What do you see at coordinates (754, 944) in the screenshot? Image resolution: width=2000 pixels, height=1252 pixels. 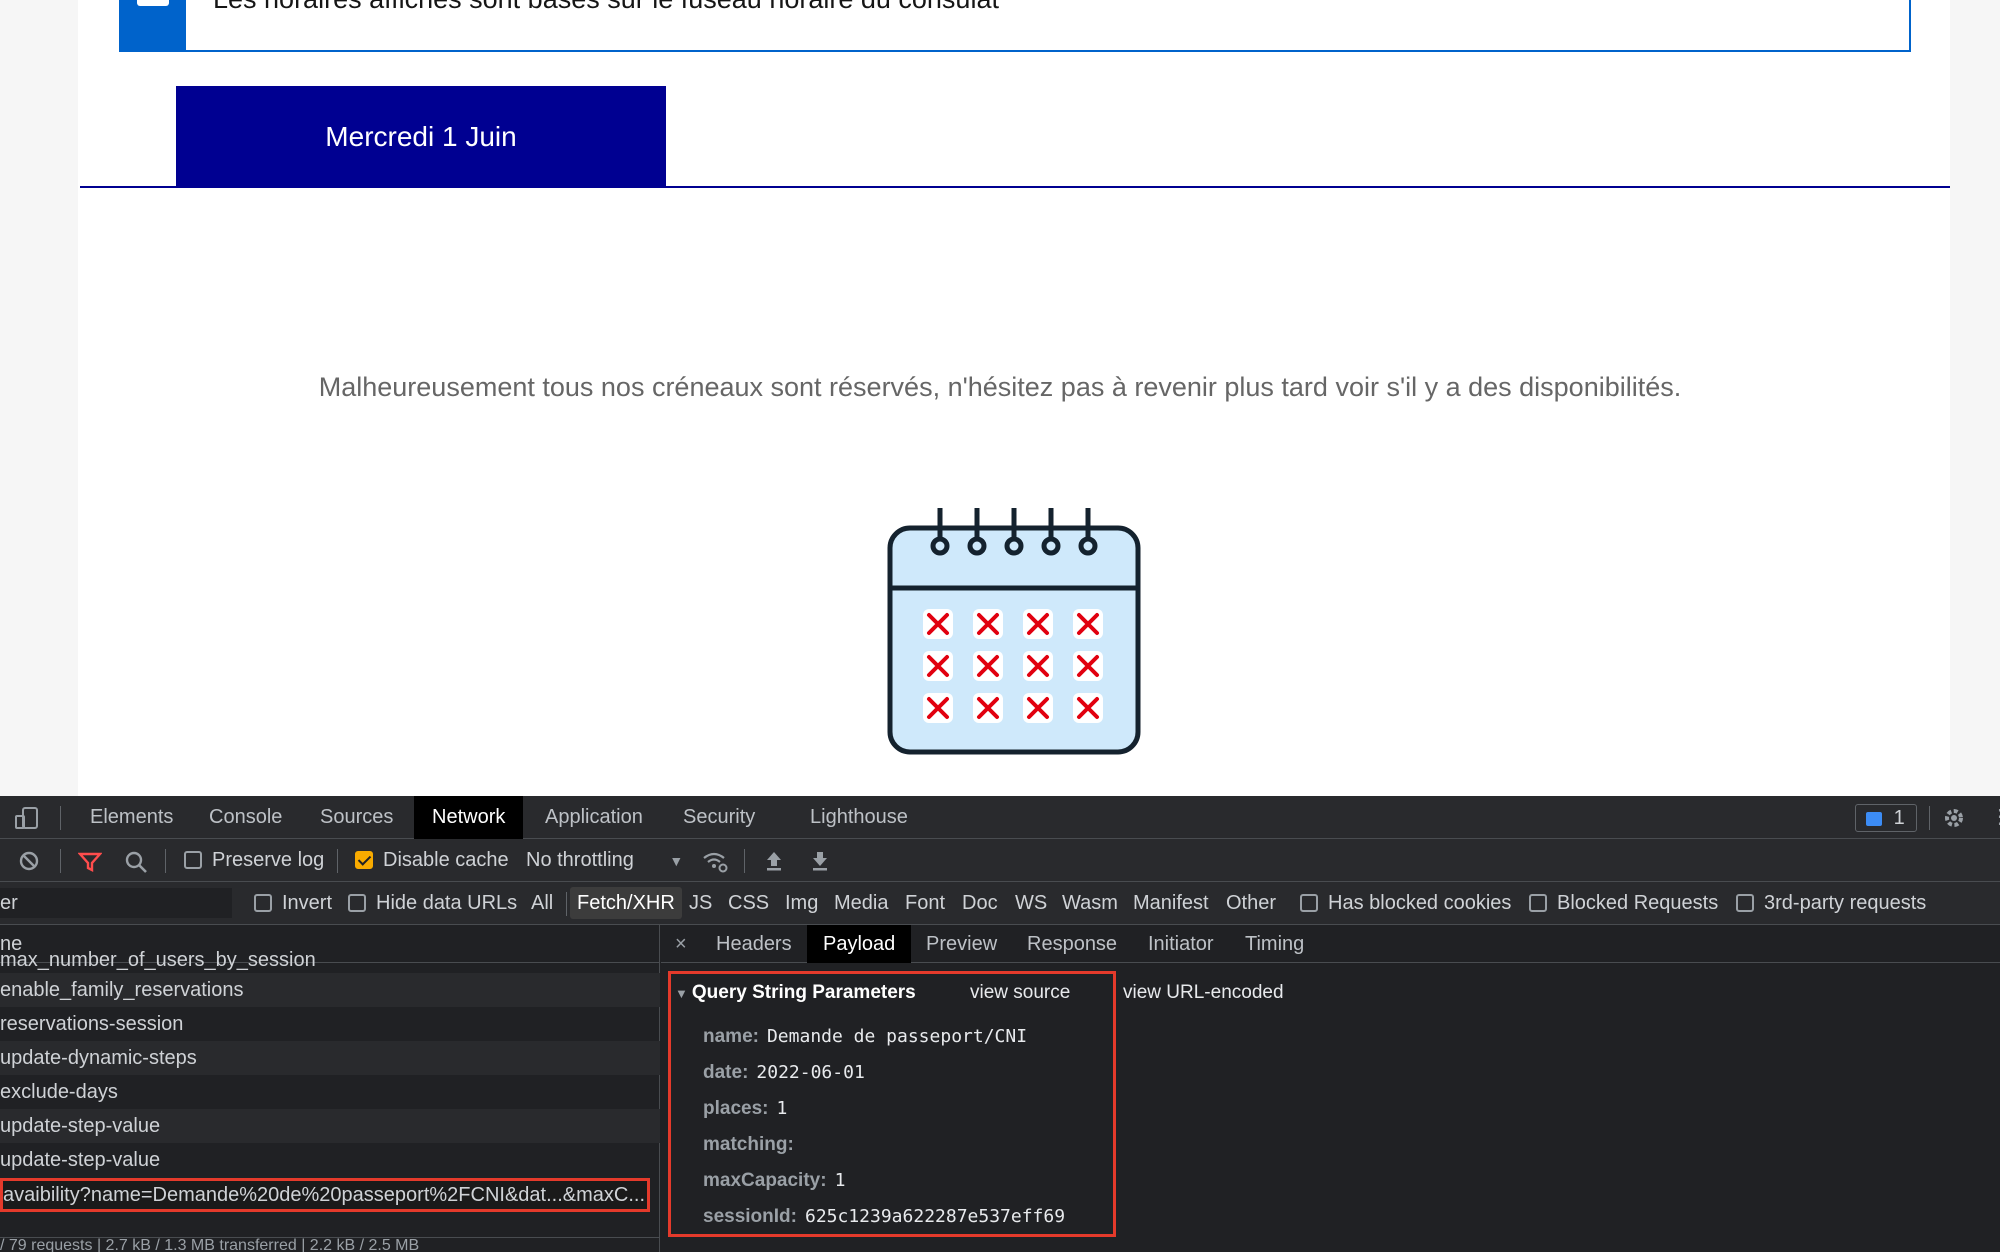 I see `tab-headers: Headers` at bounding box center [754, 944].